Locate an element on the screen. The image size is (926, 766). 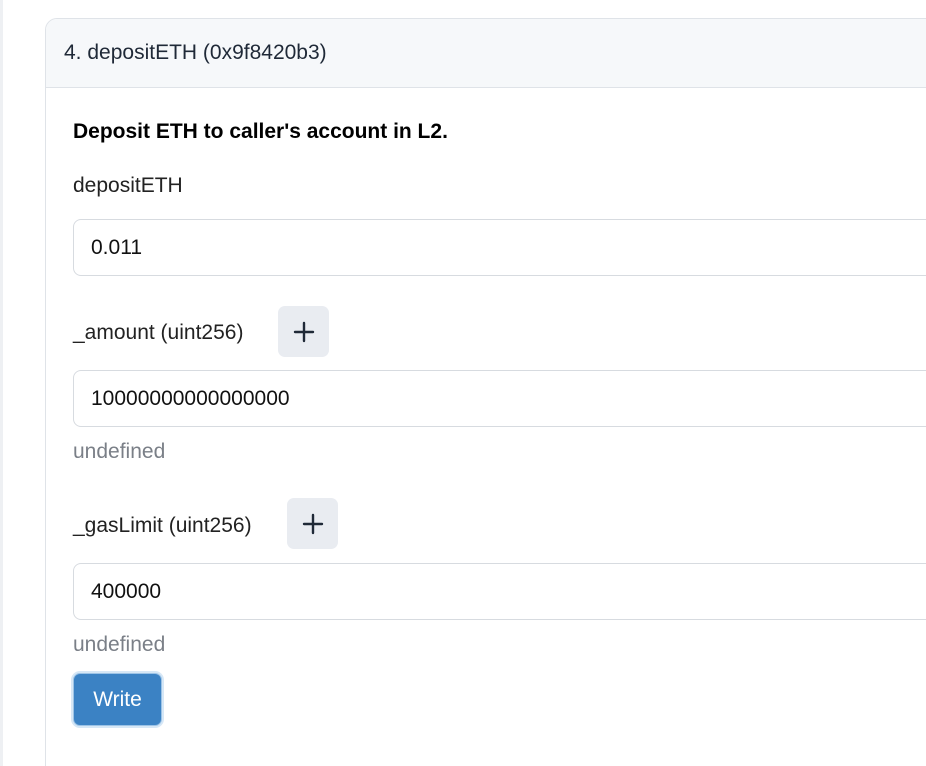
function-description: Deposit ETH to caller's account in L2. is located at coordinates (260, 131).